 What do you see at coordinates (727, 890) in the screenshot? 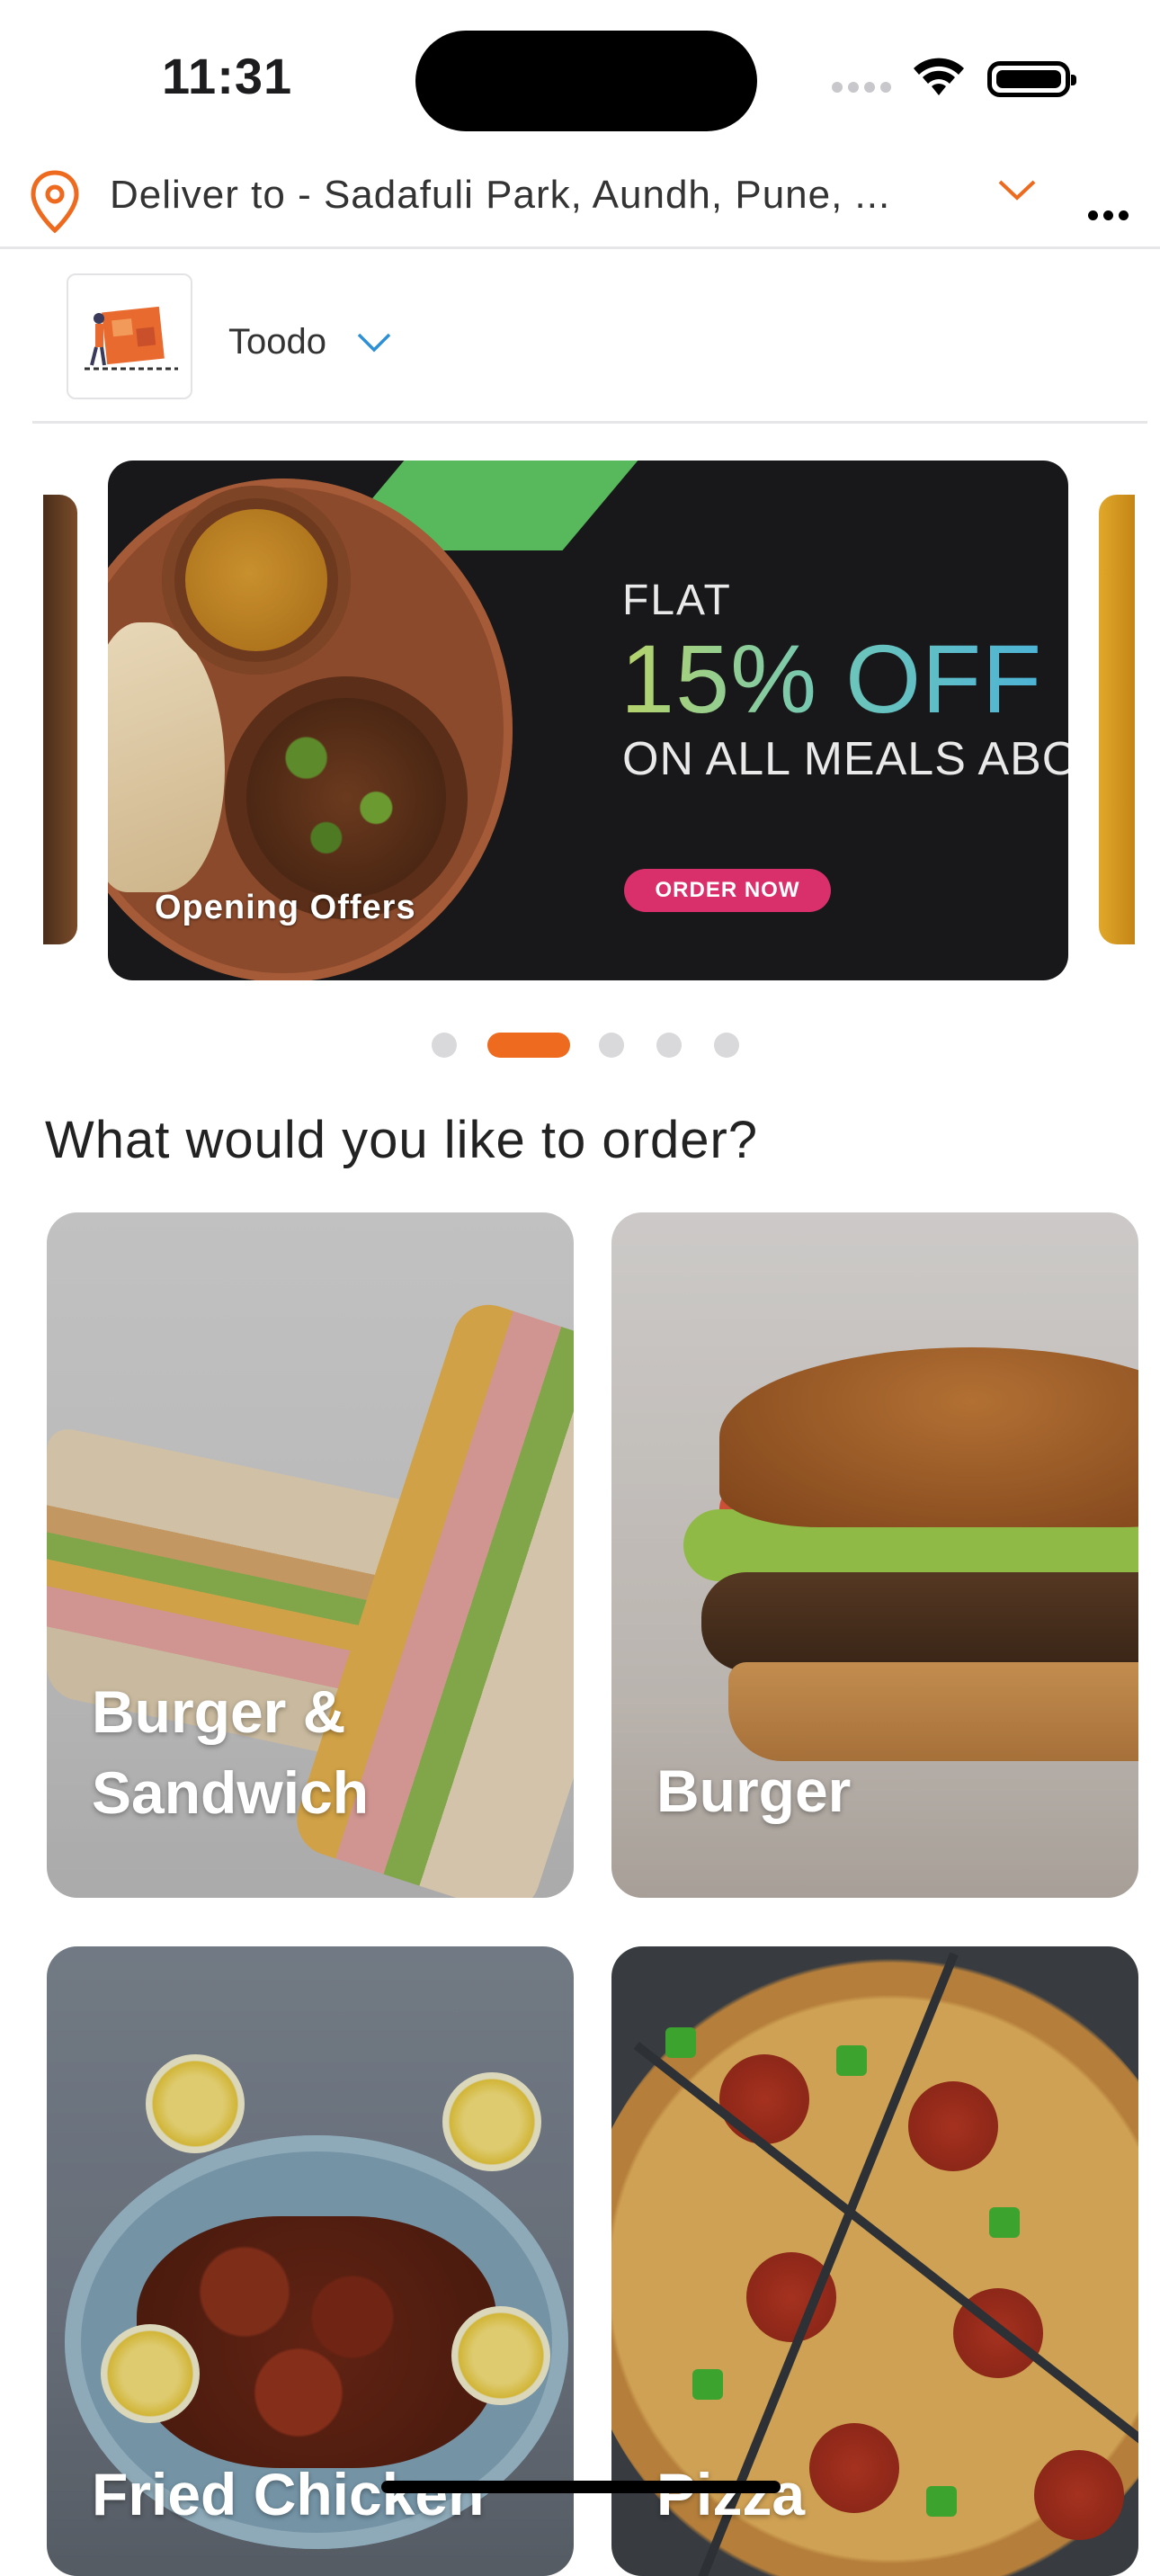
I see `order-now-button: ORDER NOW` at bounding box center [727, 890].